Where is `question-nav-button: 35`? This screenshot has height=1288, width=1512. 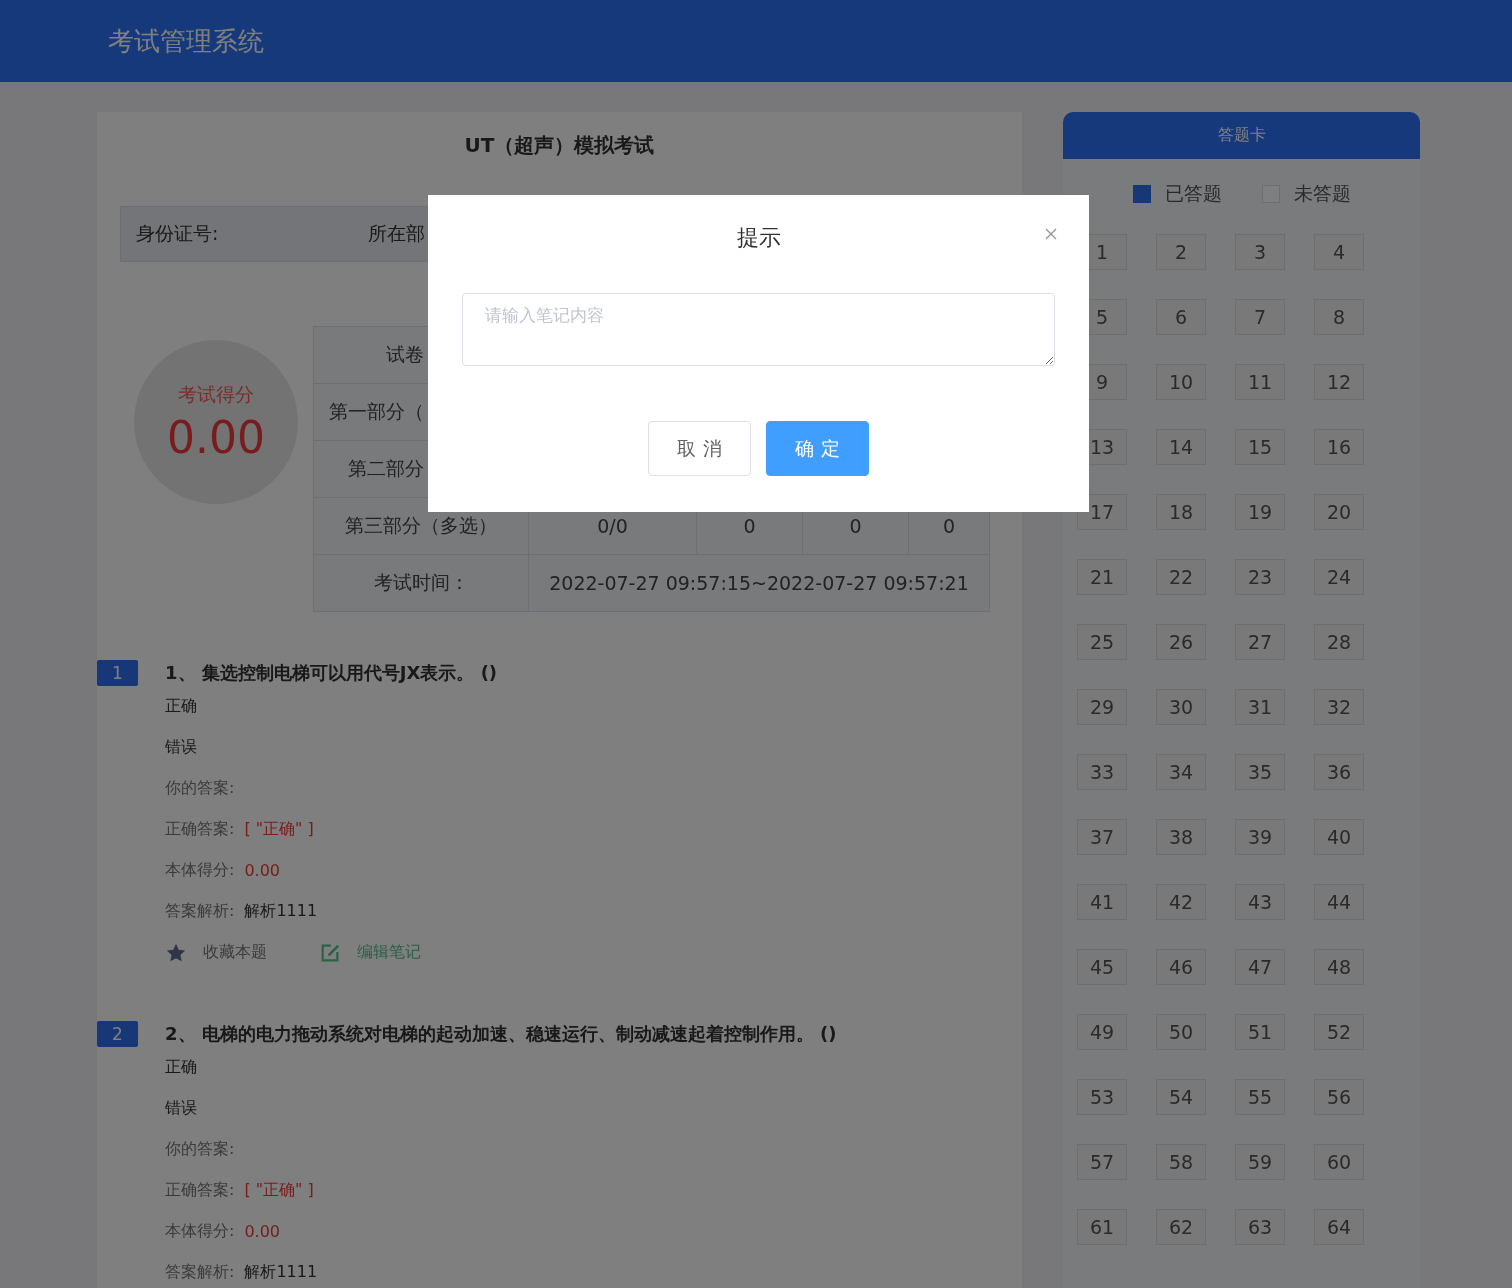
question-nav-button: 35 is located at coordinates (1260, 772).